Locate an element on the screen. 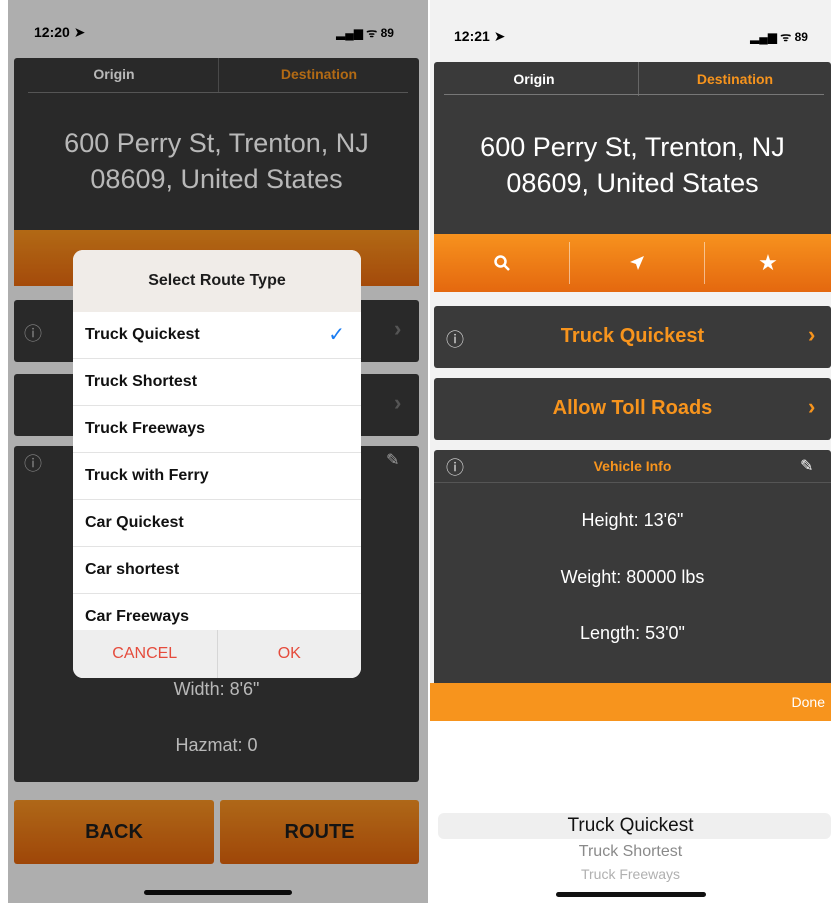  option-car-shortest: Car shortest is located at coordinates (217, 570).